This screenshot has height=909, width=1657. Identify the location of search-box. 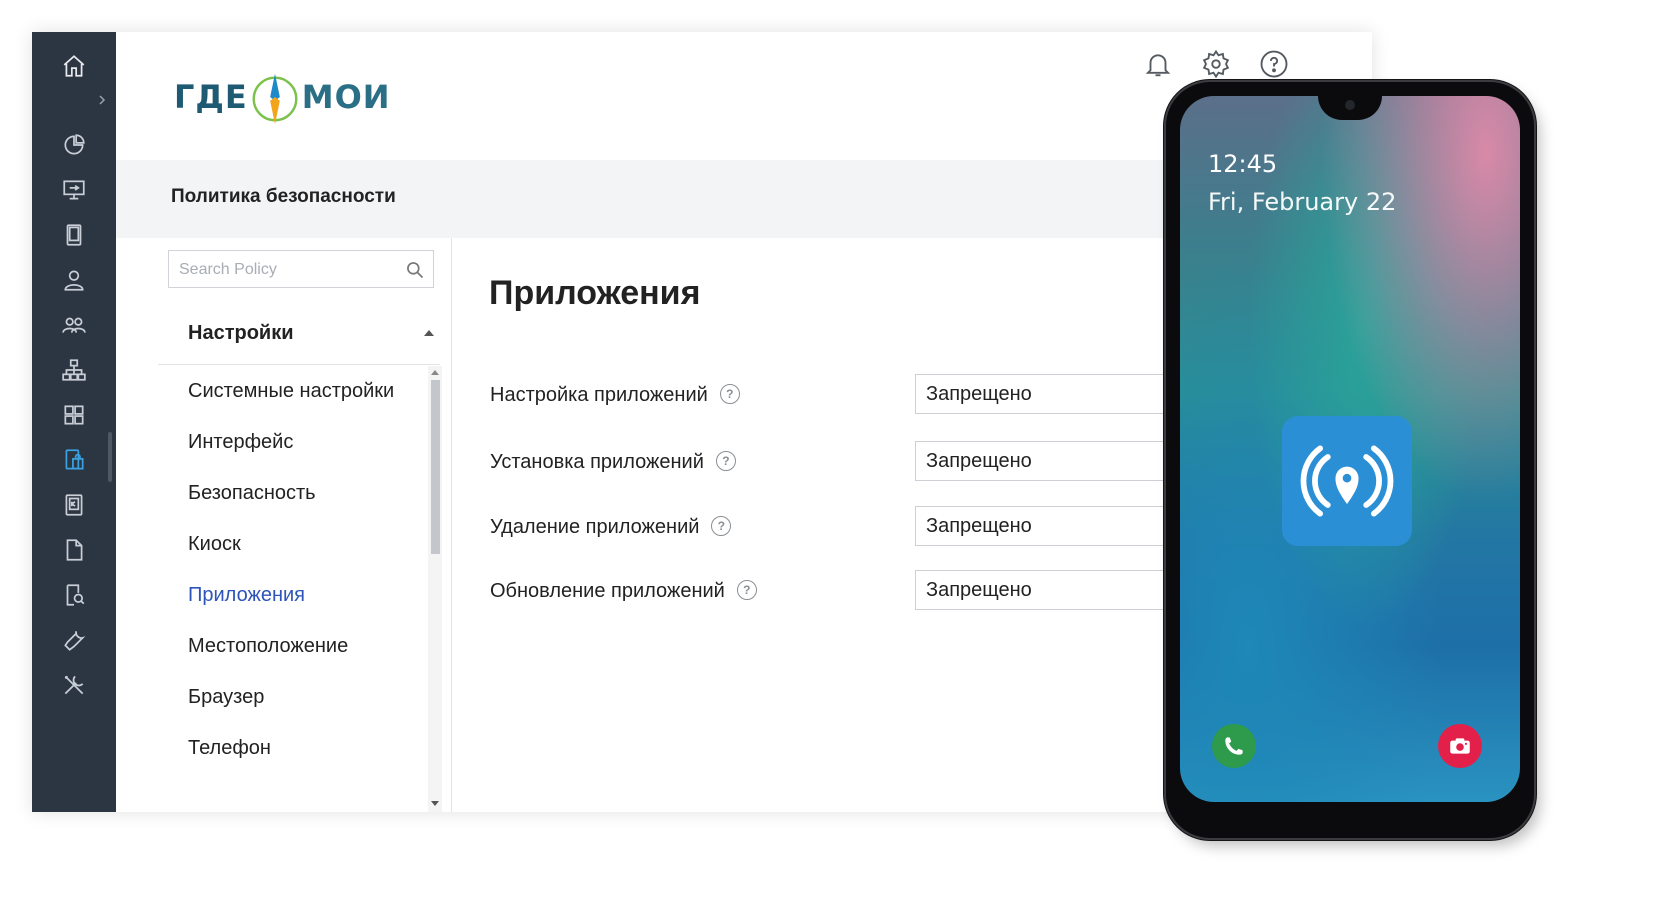
(301, 269).